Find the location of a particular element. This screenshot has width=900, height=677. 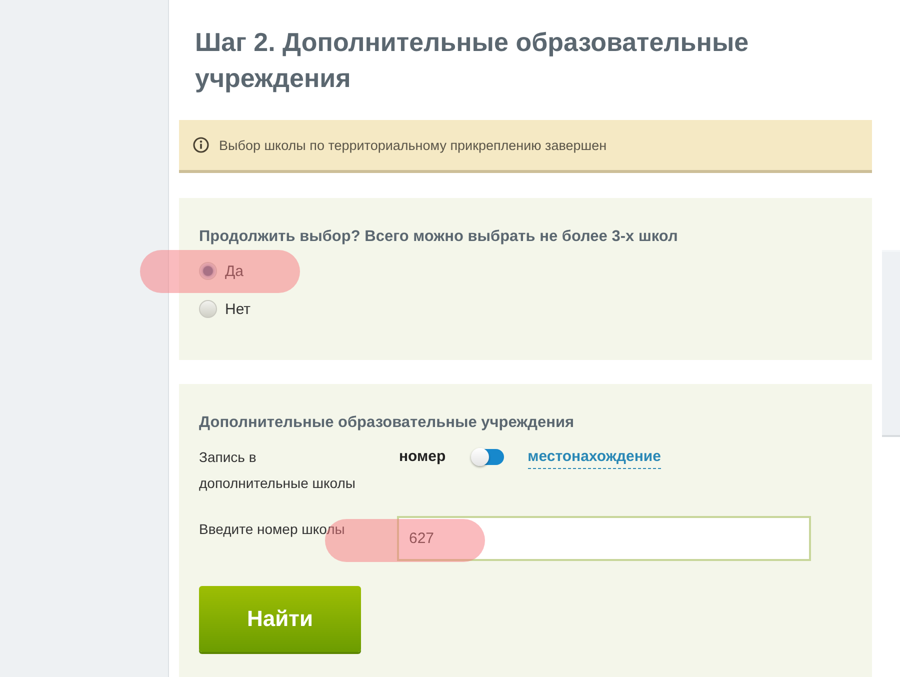

school-number-field: 627 is located at coordinates (604, 538).